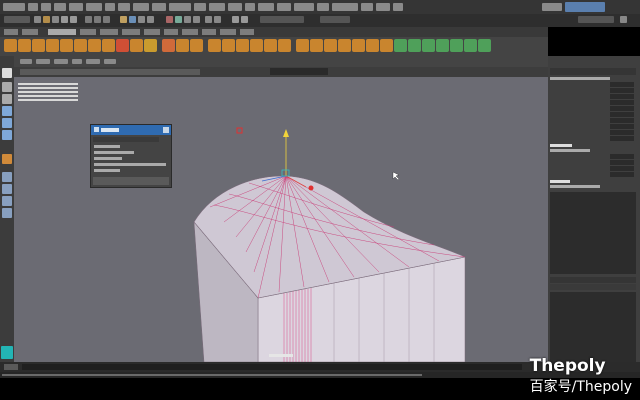  I want to click on channel-box-tabs, so click(593, 71).